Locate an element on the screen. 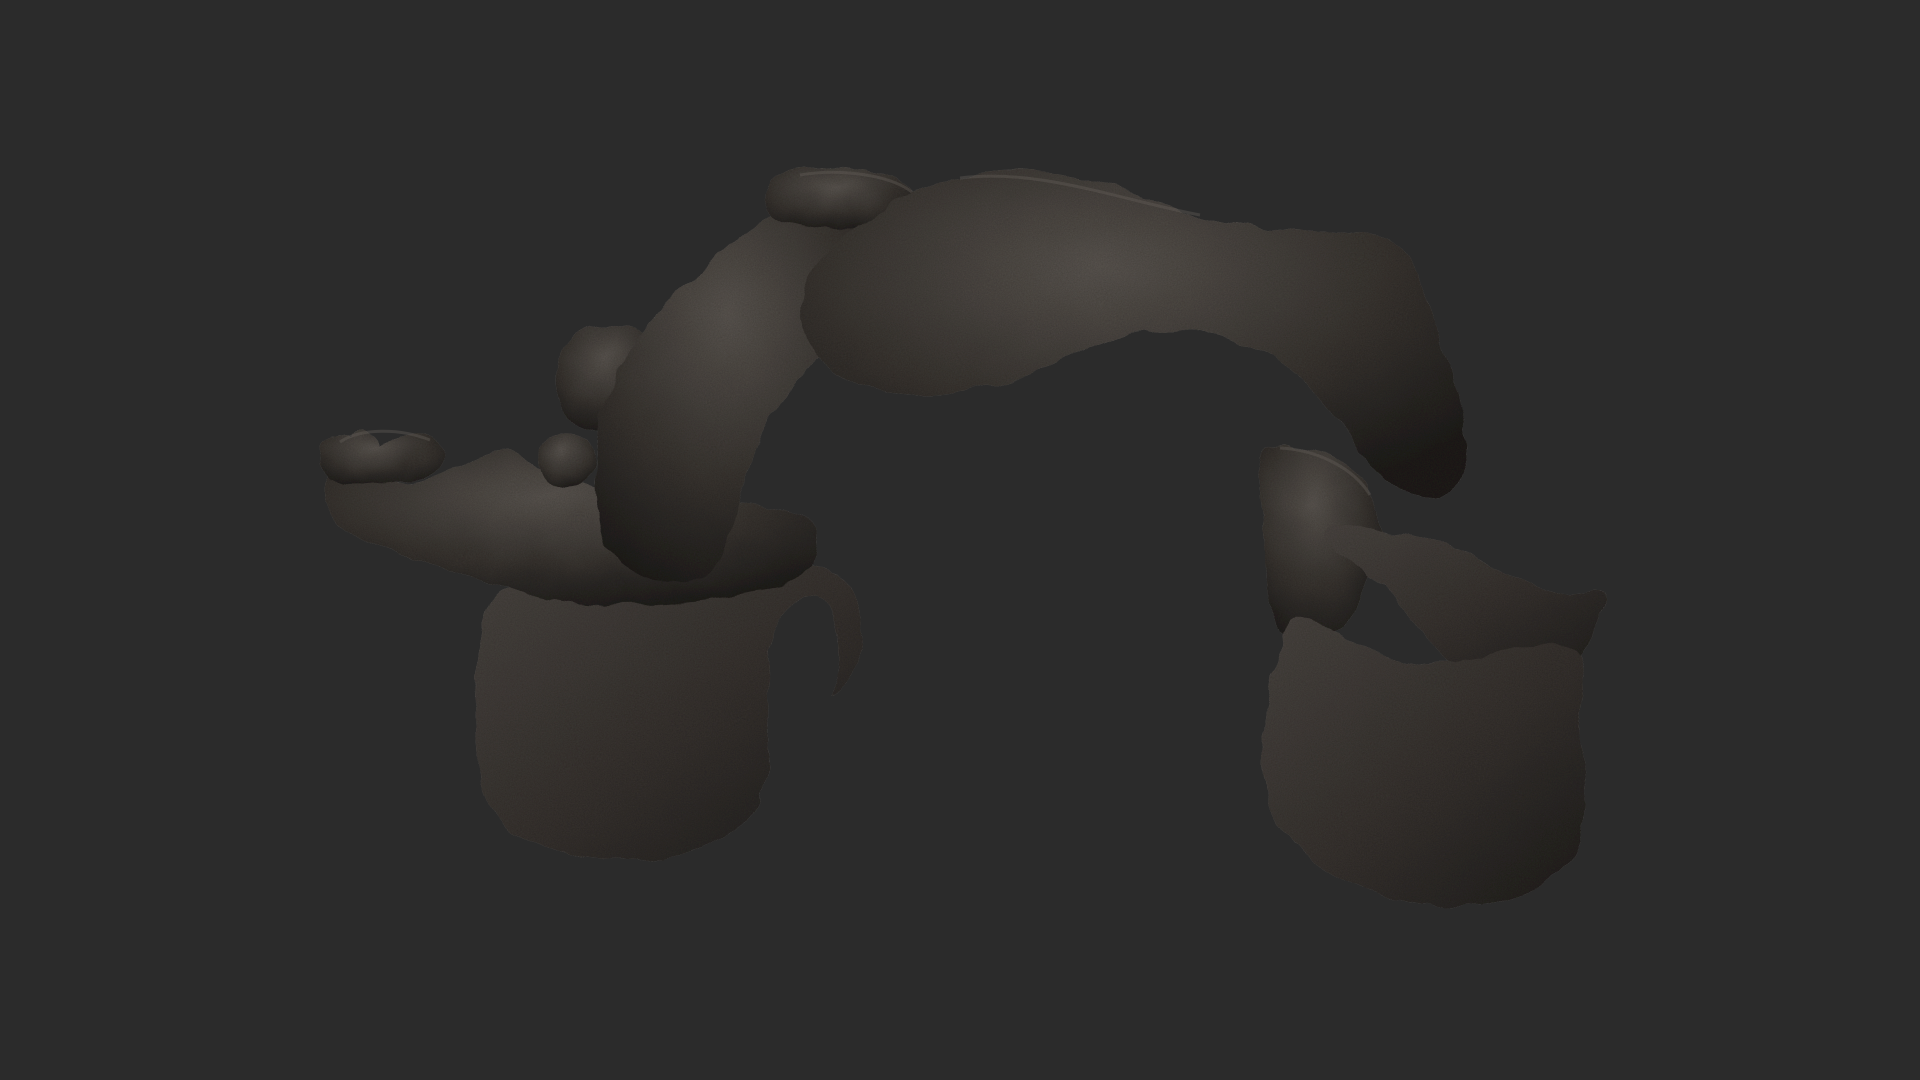  right-pillar is located at coordinates (1424, 761).